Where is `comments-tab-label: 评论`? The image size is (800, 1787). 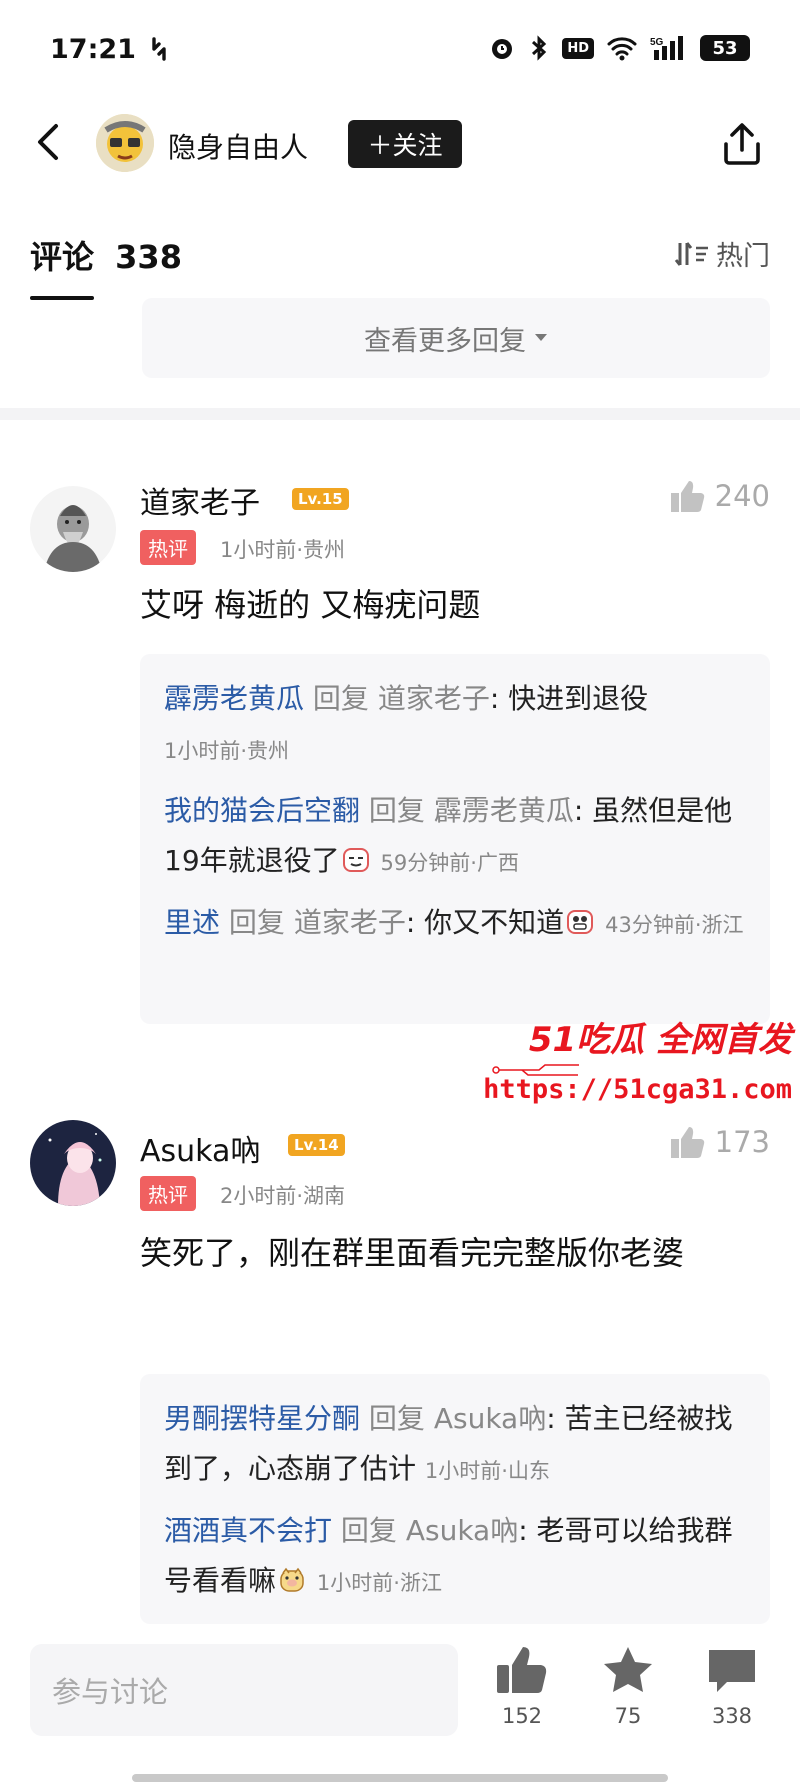 comments-tab-label: 评论 is located at coordinates (62, 257).